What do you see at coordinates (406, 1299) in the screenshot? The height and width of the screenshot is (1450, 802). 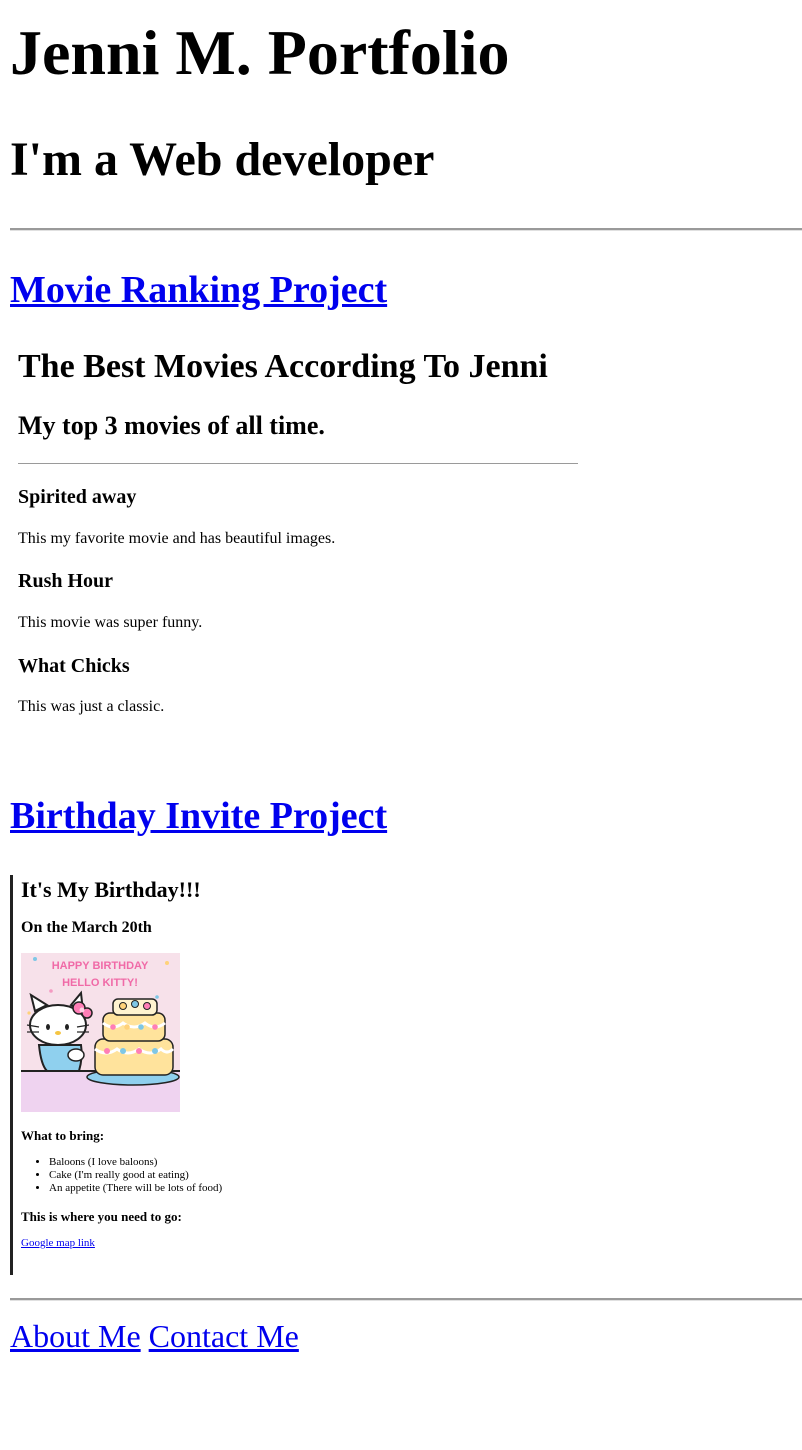 I see `footer-divider` at bounding box center [406, 1299].